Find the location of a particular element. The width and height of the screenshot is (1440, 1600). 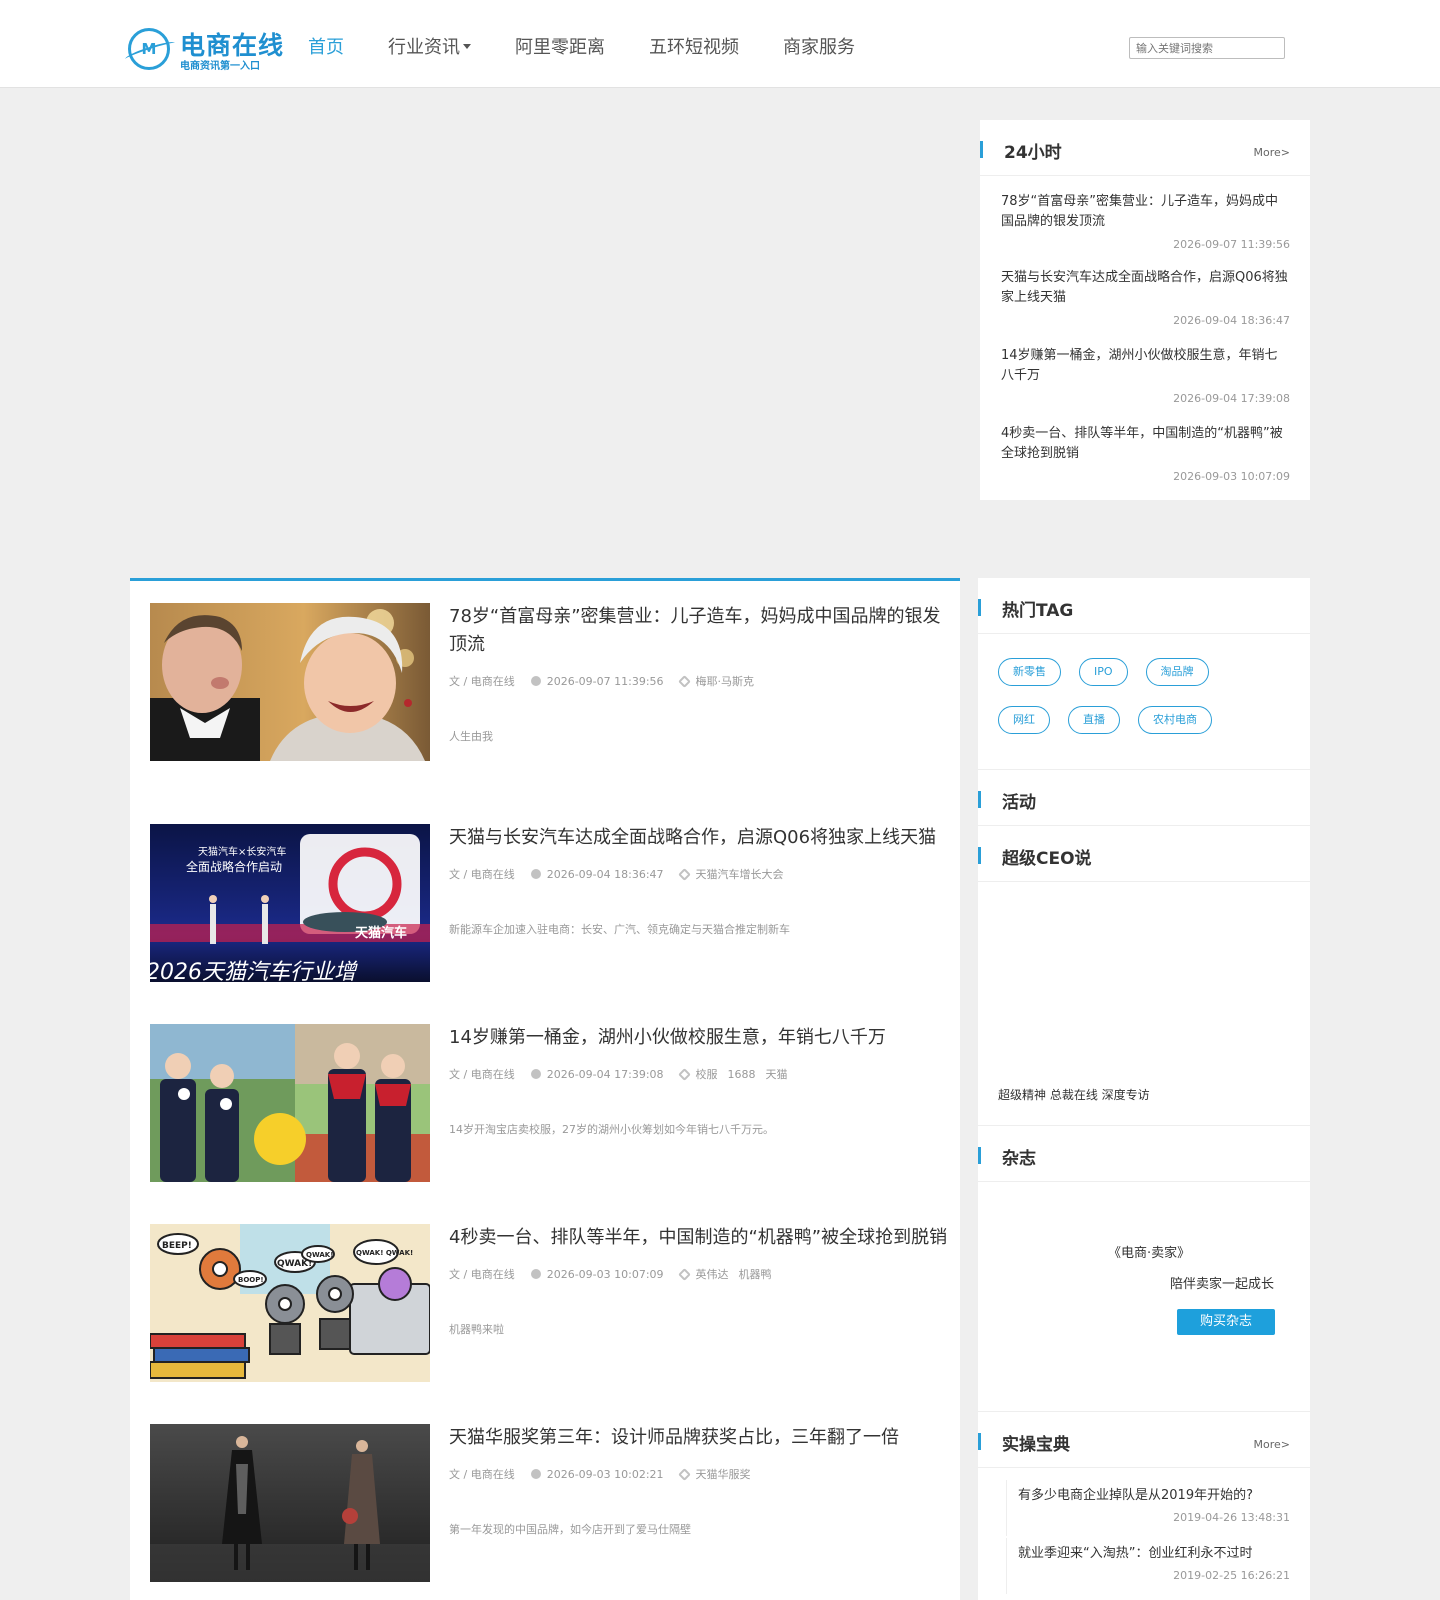

list-item: 就业季迎来“入淘热”：创业红利永不过时 2019-02-25 16:26:21 is located at coordinates (1144, 1560).